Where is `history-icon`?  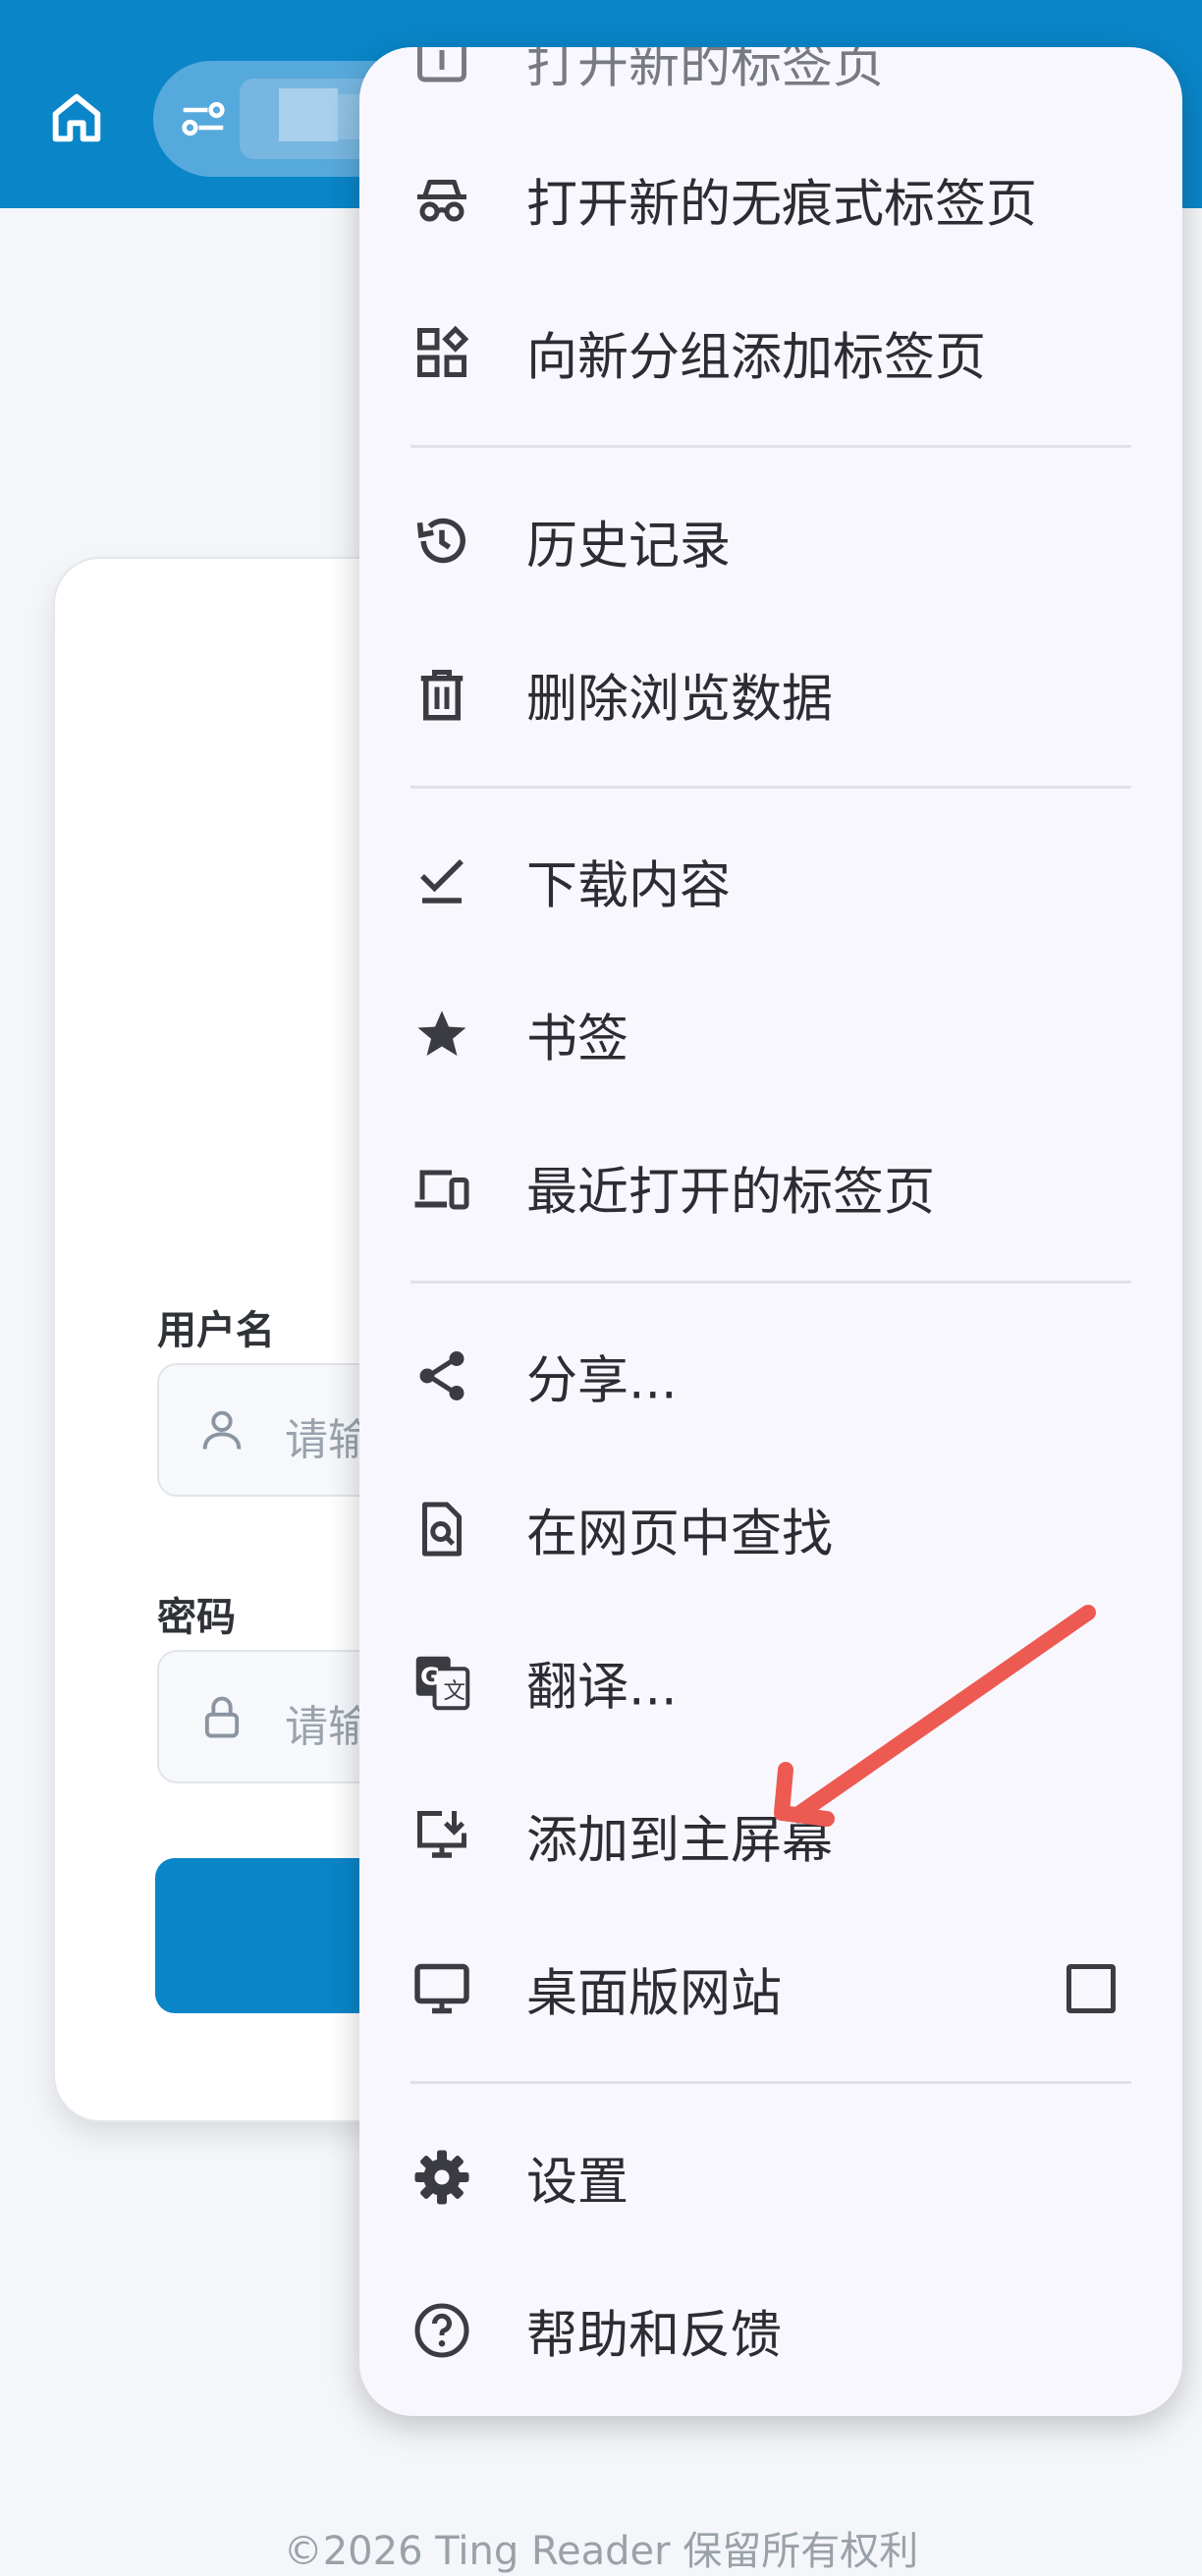 history-icon is located at coordinates (440, 541).